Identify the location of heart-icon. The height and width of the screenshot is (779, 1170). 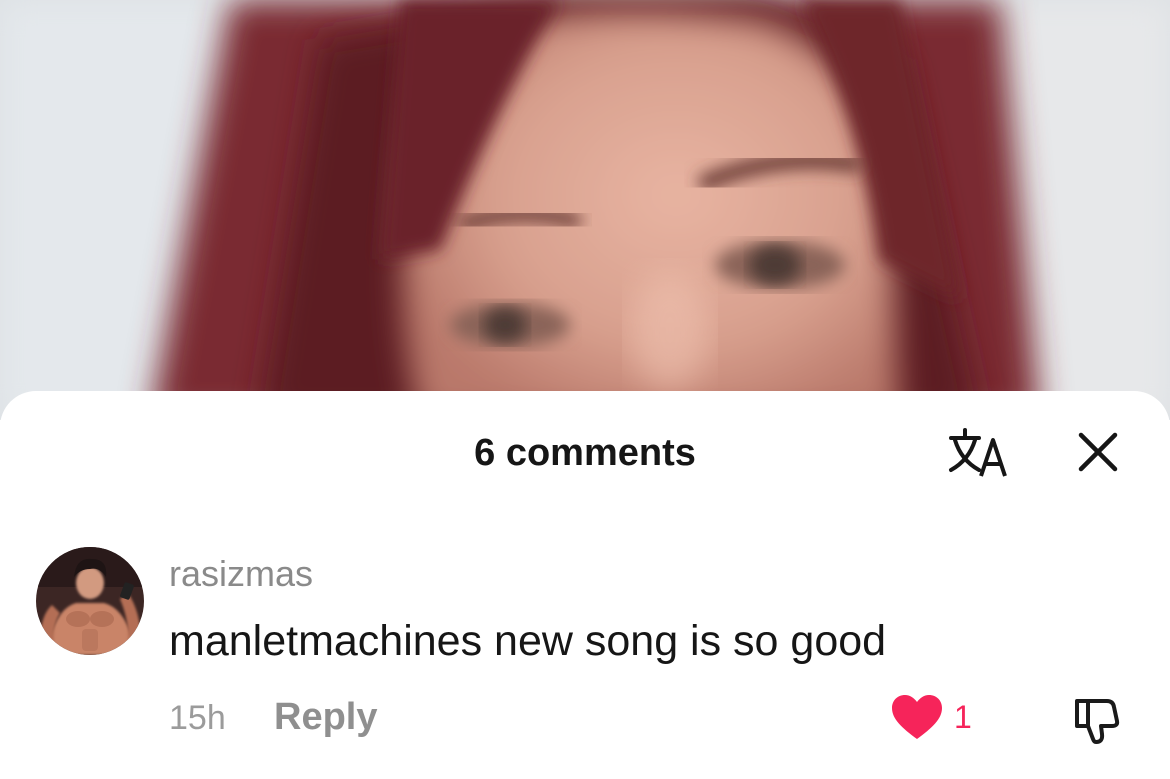
(917, 717).